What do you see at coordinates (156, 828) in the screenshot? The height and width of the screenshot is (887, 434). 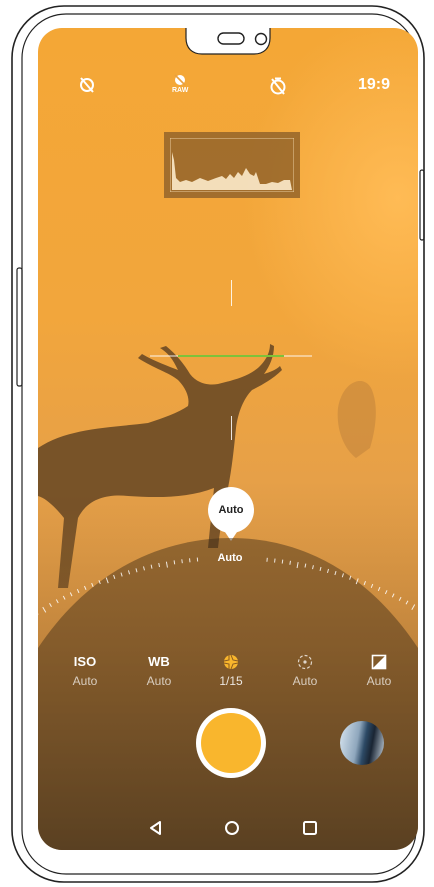 I see `back-triangle-icon` at bounding box center [156, 828].